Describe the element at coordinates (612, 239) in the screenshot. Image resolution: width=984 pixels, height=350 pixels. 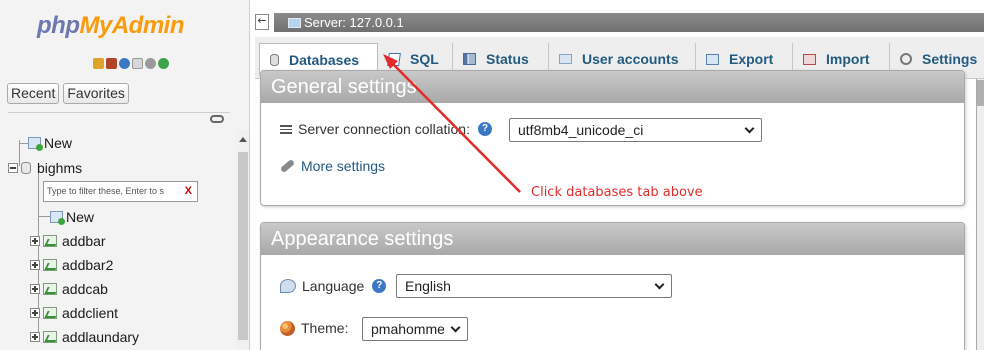
I see `appearance-settings-title: Appearance settings` at that location.